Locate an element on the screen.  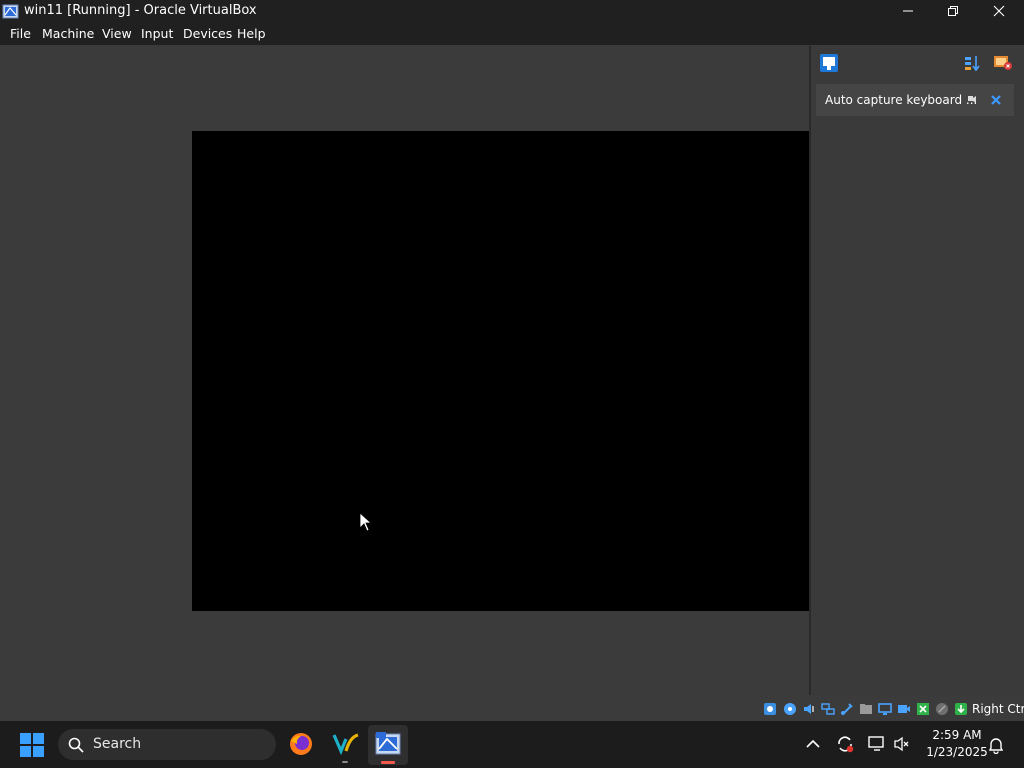
menu-help: Help is located at coordinates (251, 33).